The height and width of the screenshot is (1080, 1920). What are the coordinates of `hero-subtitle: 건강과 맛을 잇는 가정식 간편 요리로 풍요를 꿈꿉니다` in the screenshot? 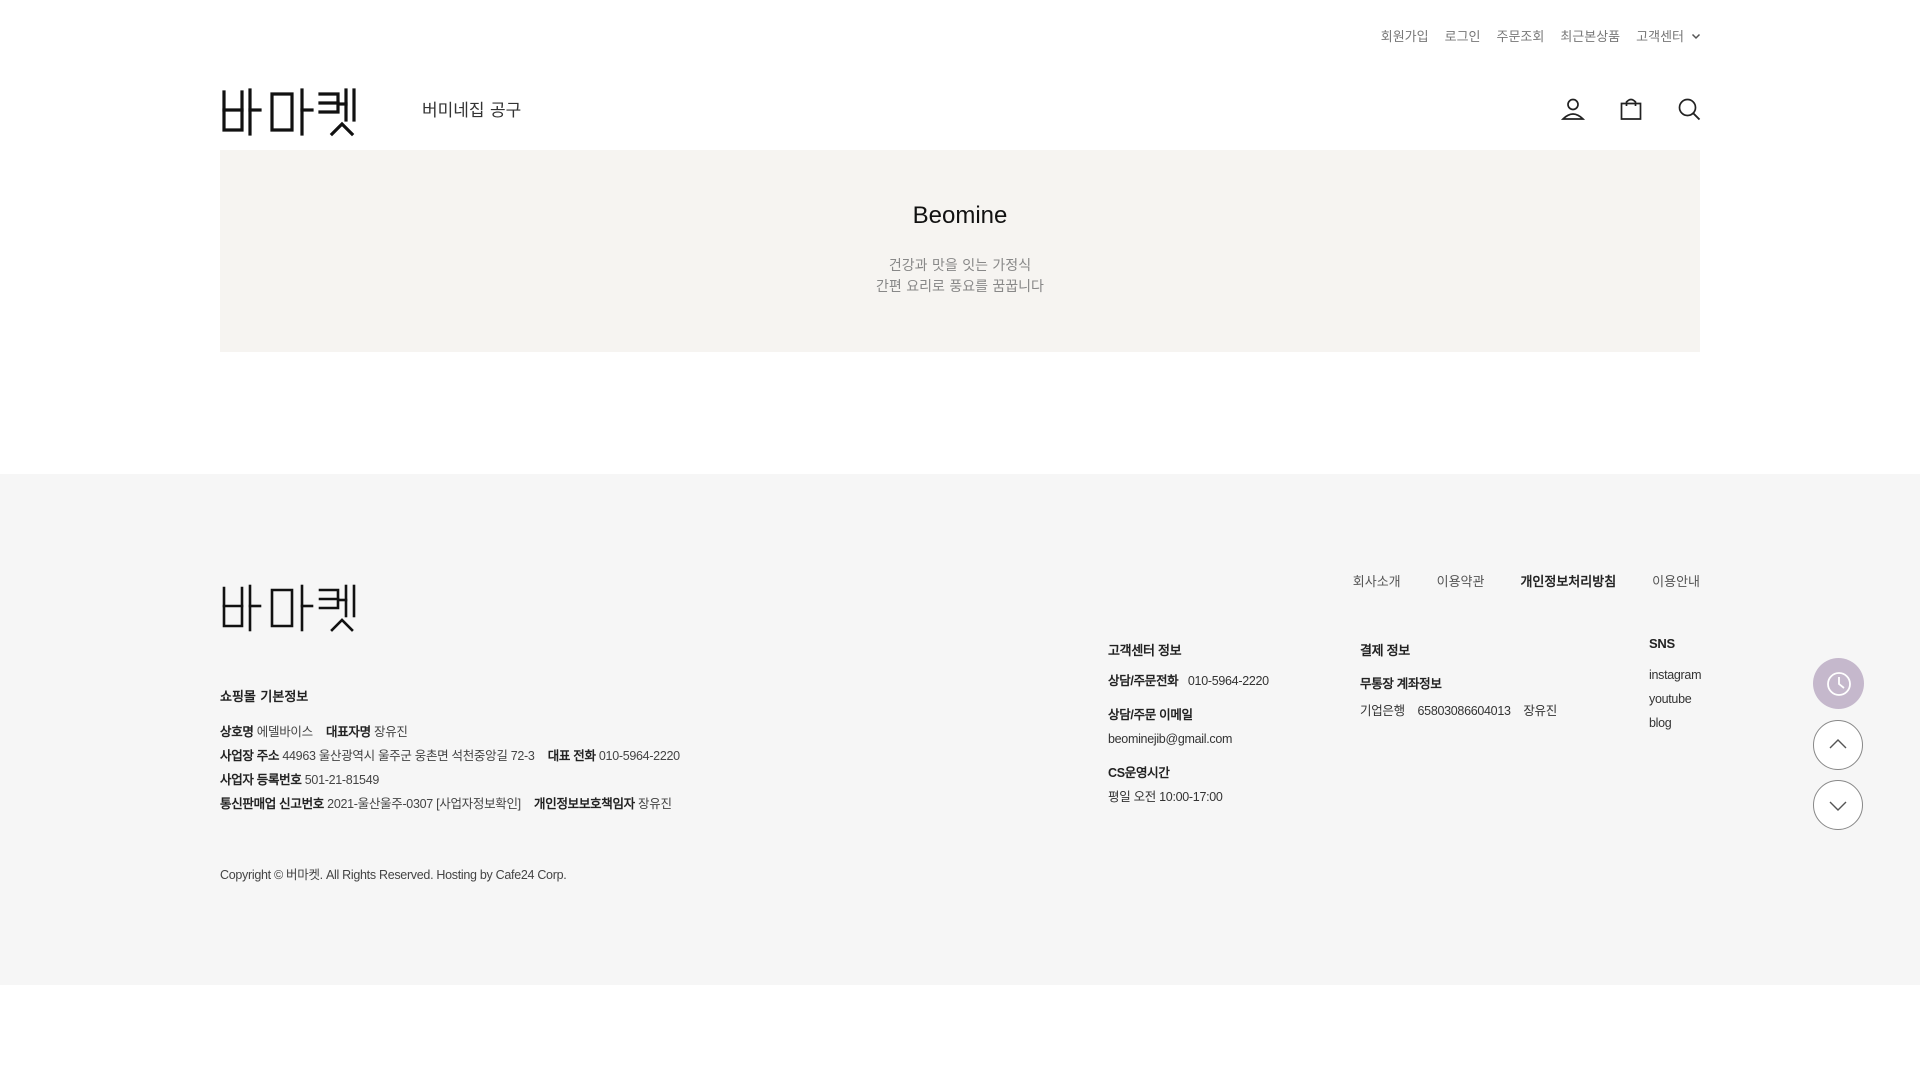 It's located at (960, 277).